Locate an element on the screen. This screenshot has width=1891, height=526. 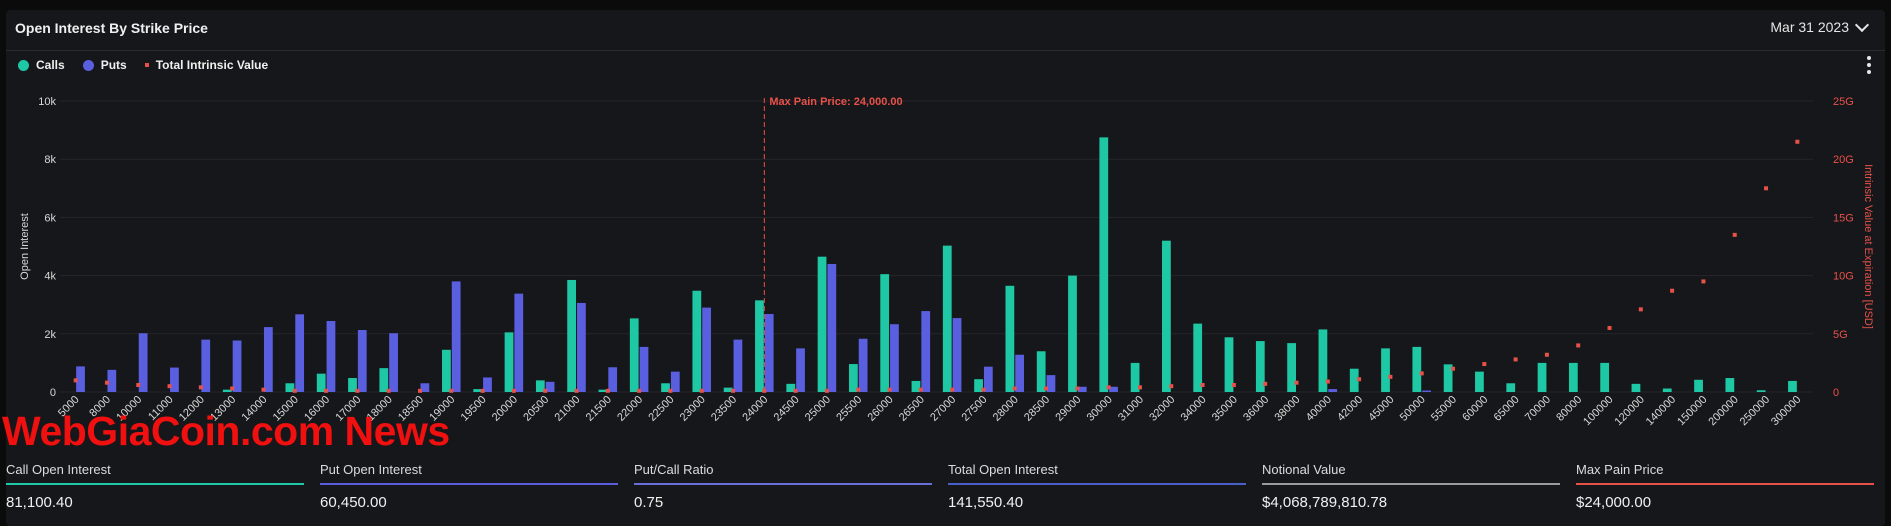
y2-tick-label: 20G is located at coordinates (1843, 160).